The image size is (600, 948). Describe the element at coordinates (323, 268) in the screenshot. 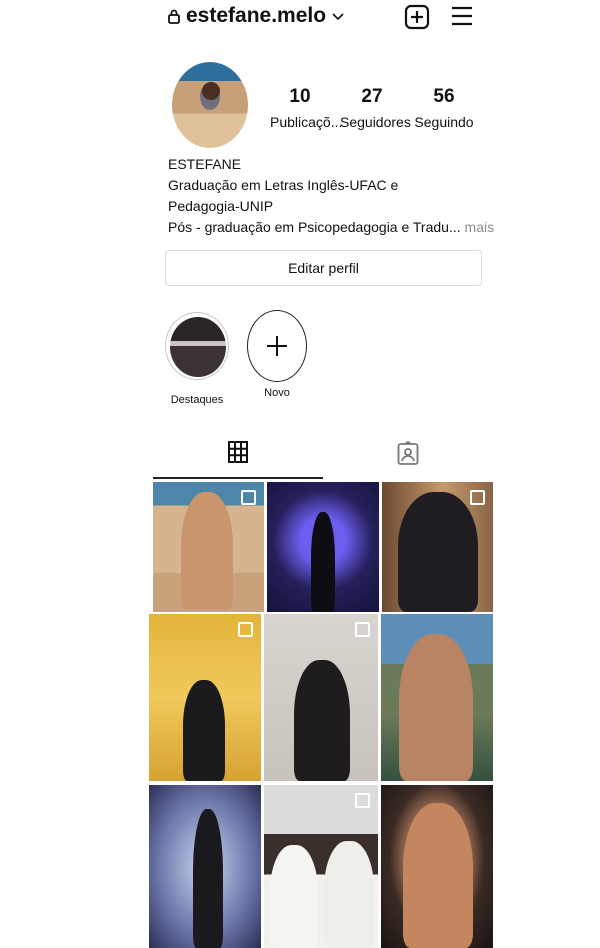

I see `edit-profile-button: Editar perfil` at that location.